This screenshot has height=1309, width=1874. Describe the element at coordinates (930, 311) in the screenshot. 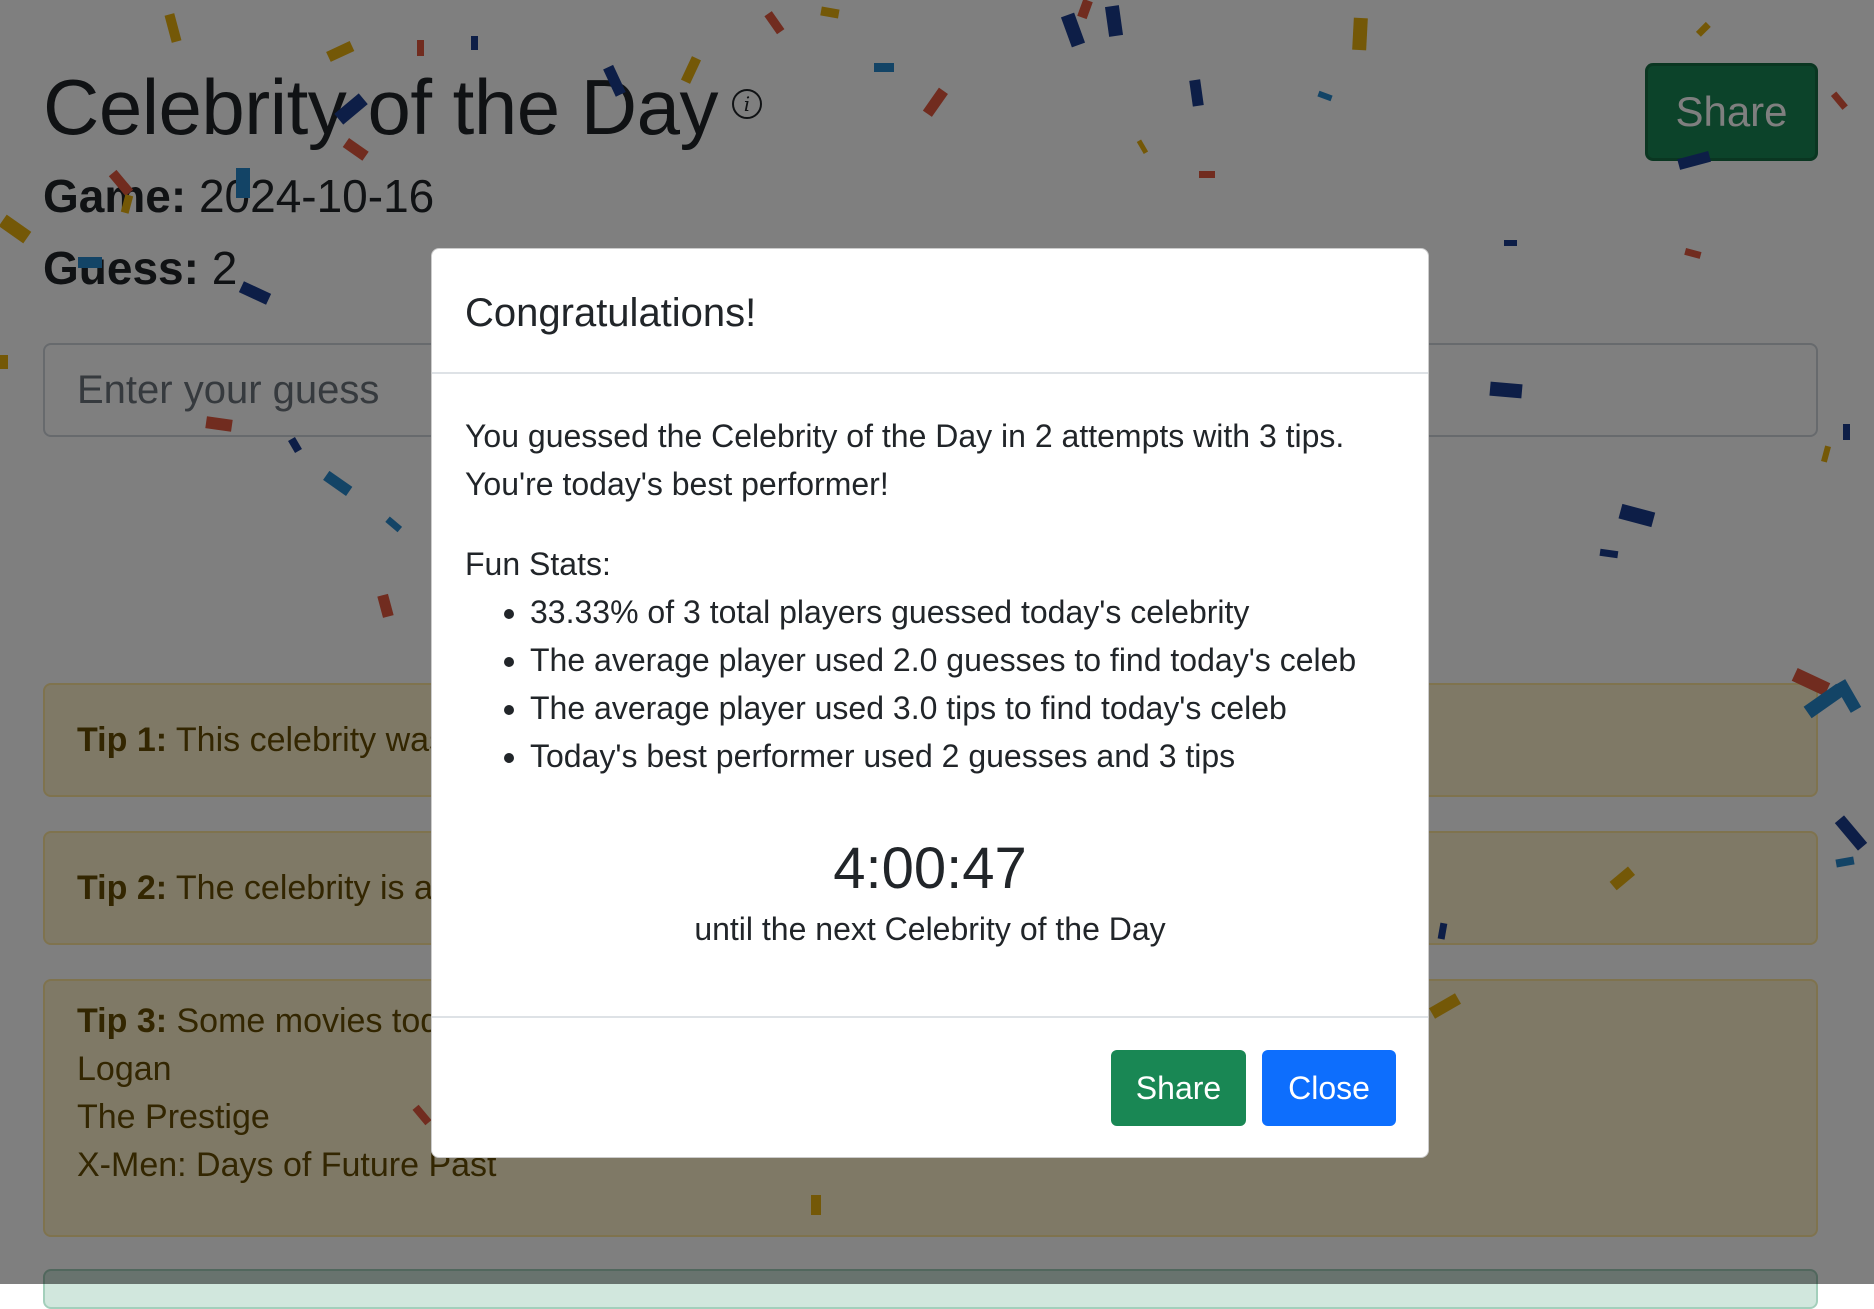

I see `modal-header: Congratulations!` at that location.